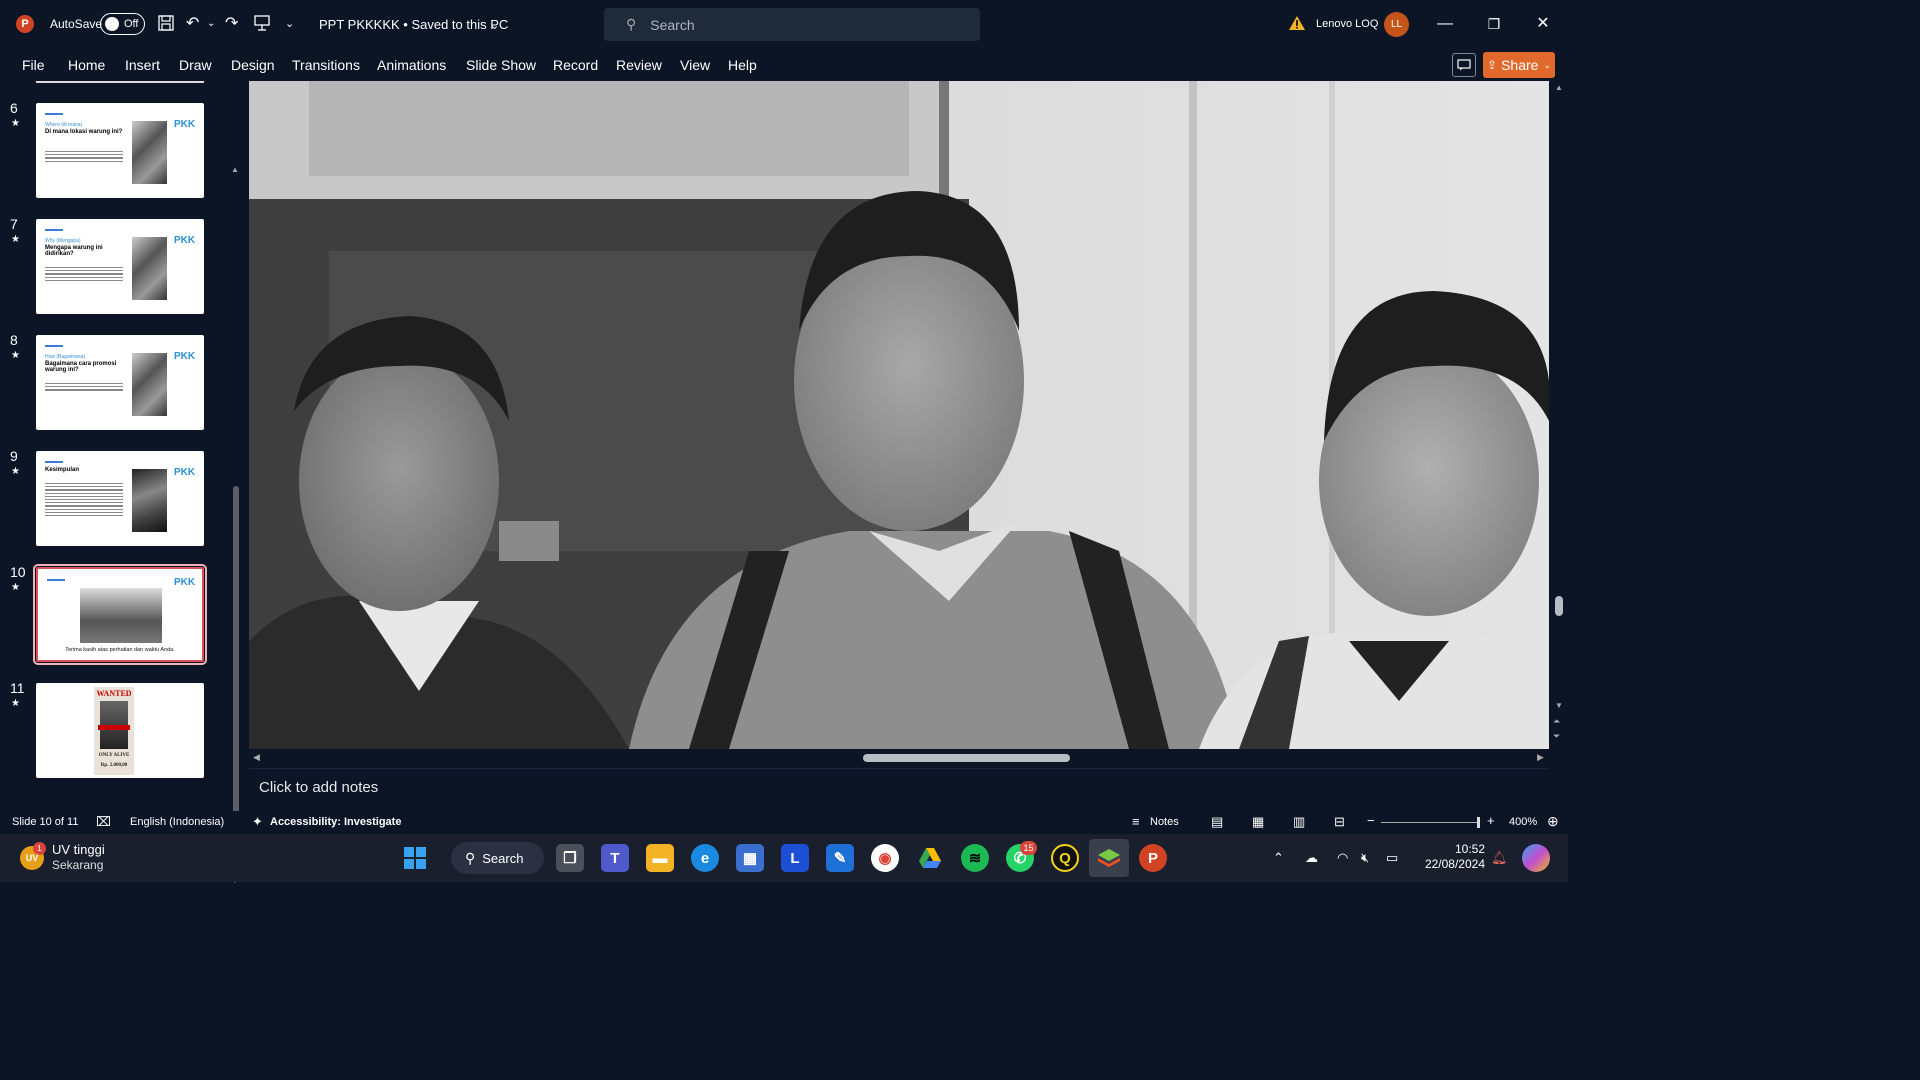 This screenshot has height=1080, width=1920. What do you see at coordinates (1347, 24) in the screenshot?
I see `user-name: Lenovo LOQ` at bounding box center [1347, 24].